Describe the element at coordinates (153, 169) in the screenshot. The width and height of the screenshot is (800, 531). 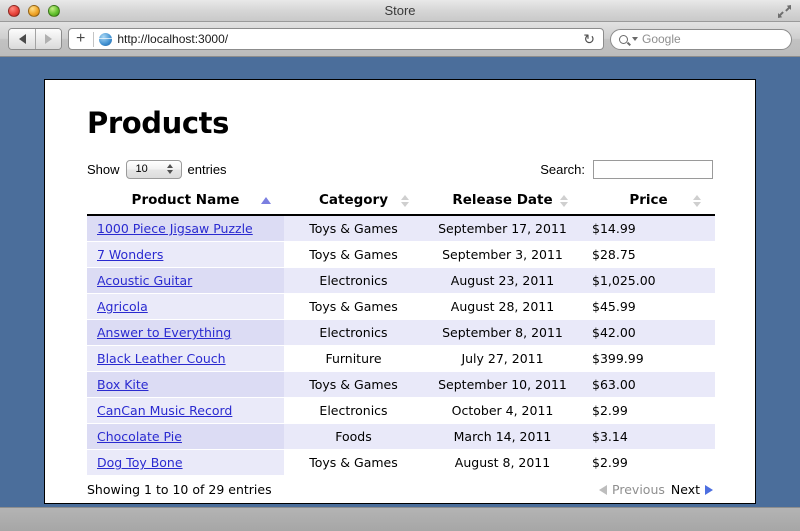
I see `entries-per-page-select: 10` at that location.